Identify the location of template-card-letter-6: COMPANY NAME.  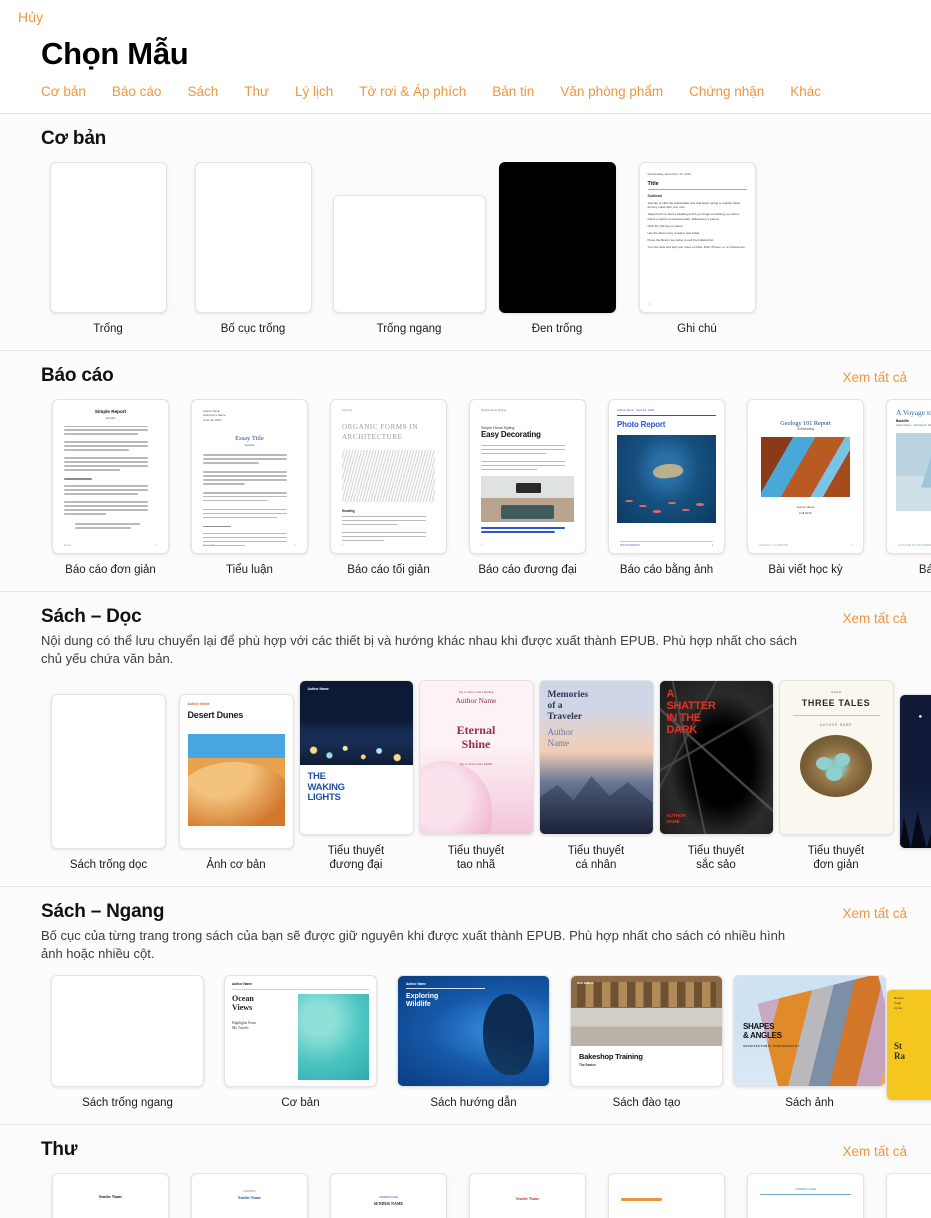
(805, 1195).